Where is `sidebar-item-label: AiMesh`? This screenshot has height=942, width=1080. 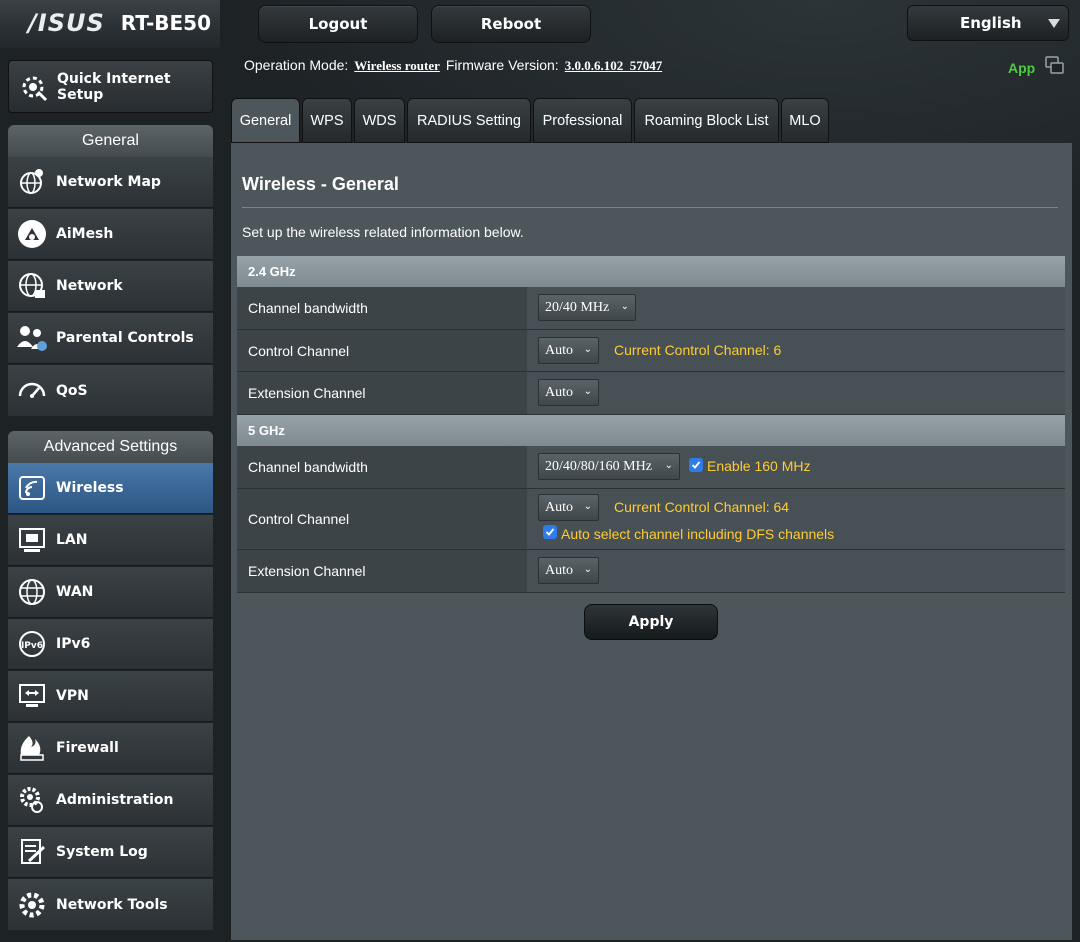 sidebar-item-label: AiMesh is located at coordinates (85, 234).